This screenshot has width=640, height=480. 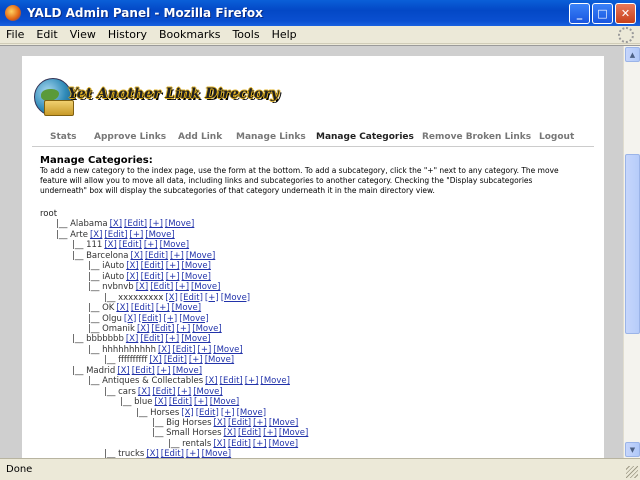 I want to click on scroll-thumb, so click(x=632, y=244).